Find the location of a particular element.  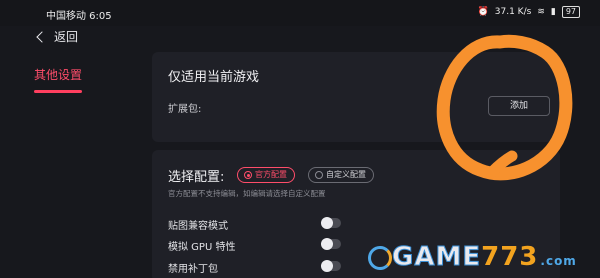

battery-indicator: 97 is located at coordinates (570, 12).